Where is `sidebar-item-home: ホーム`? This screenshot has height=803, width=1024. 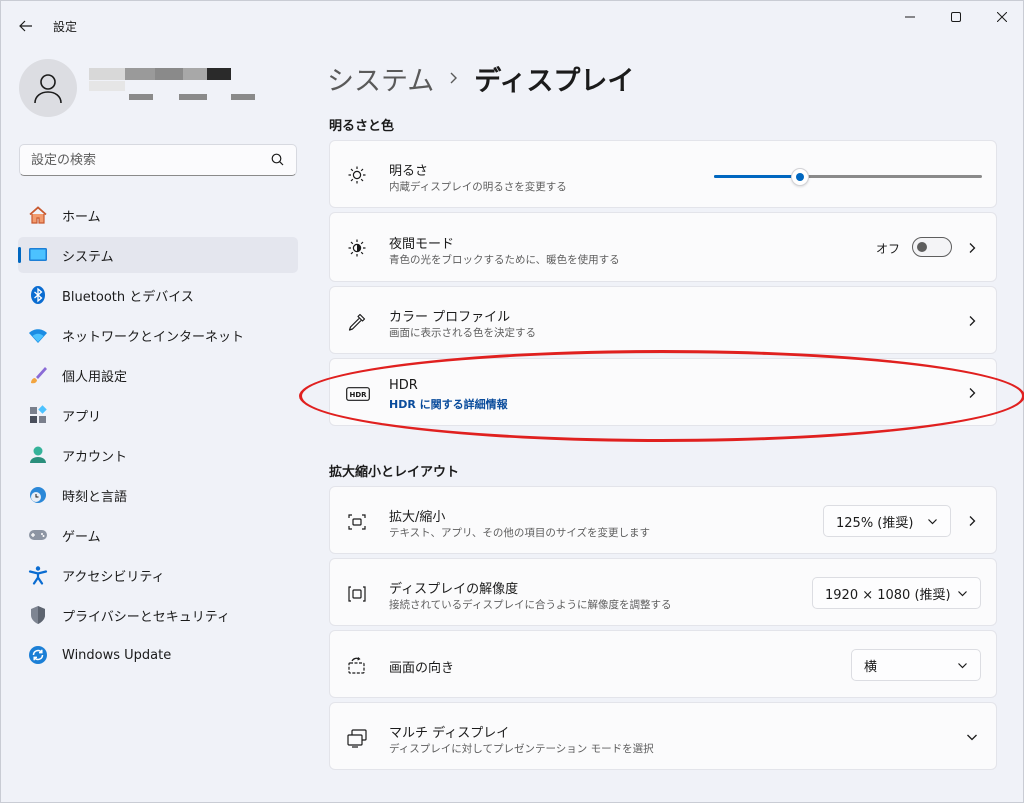
sidebar-item-home: ホーム is located at coordinates (158, 215).